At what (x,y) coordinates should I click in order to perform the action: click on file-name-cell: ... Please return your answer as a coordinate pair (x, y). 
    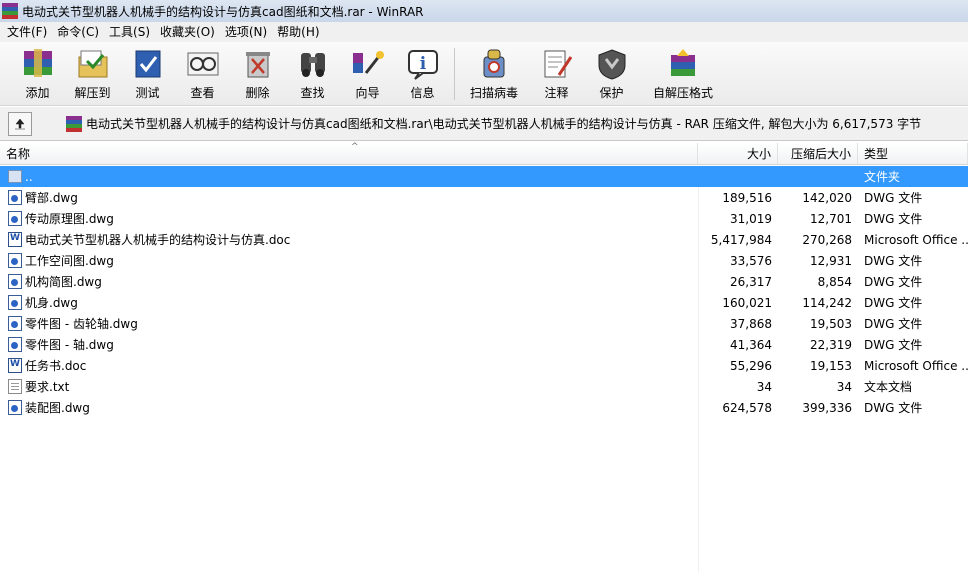
    Looking at the image, I should click on (349, 177).